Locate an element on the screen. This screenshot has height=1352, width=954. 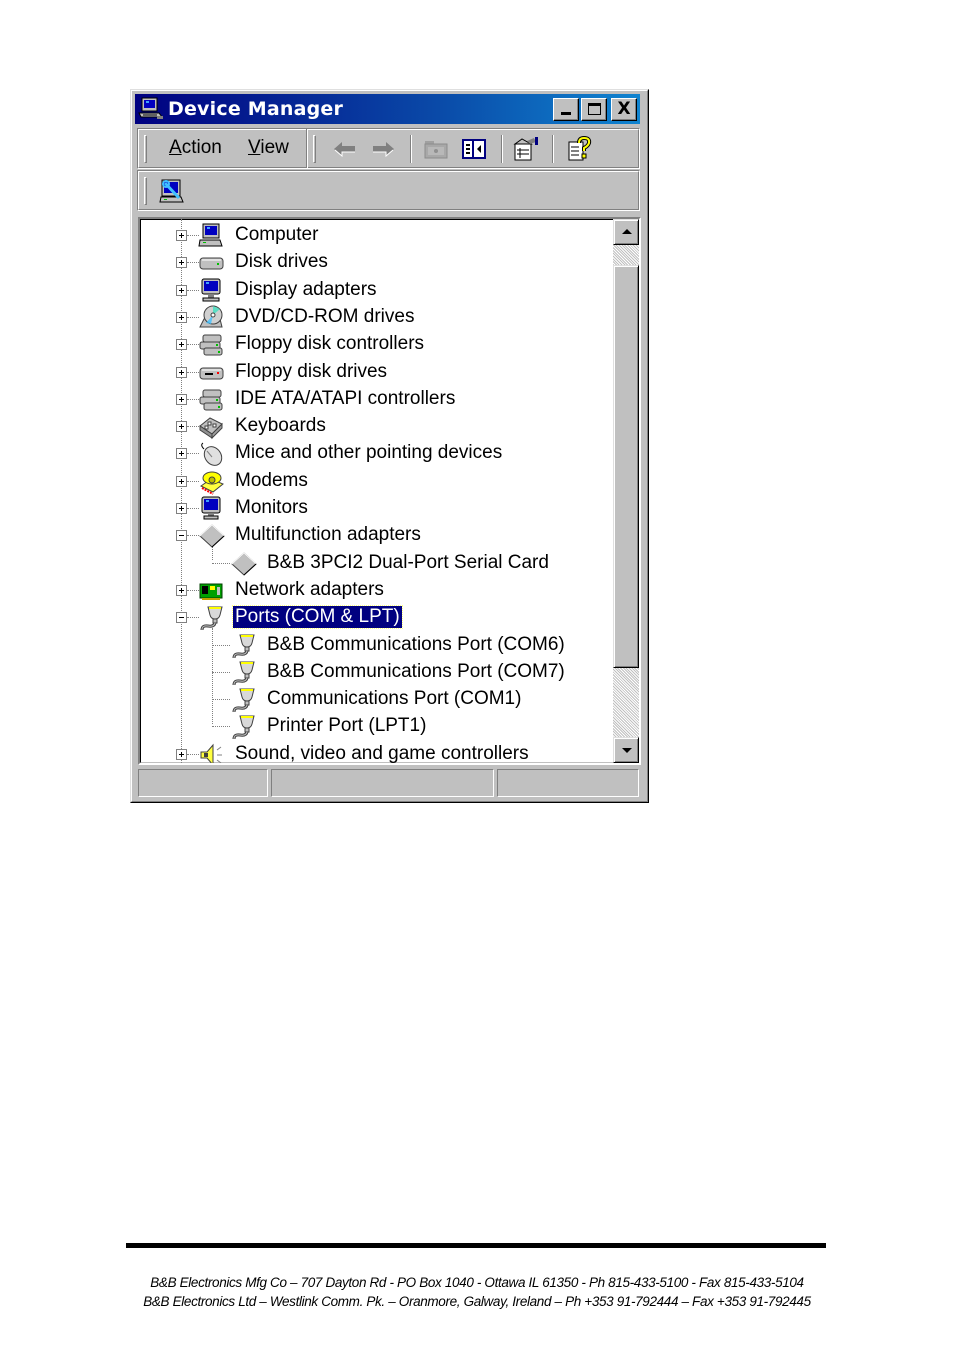
tree-category: Keyboards is located at coordinates (375, 426).